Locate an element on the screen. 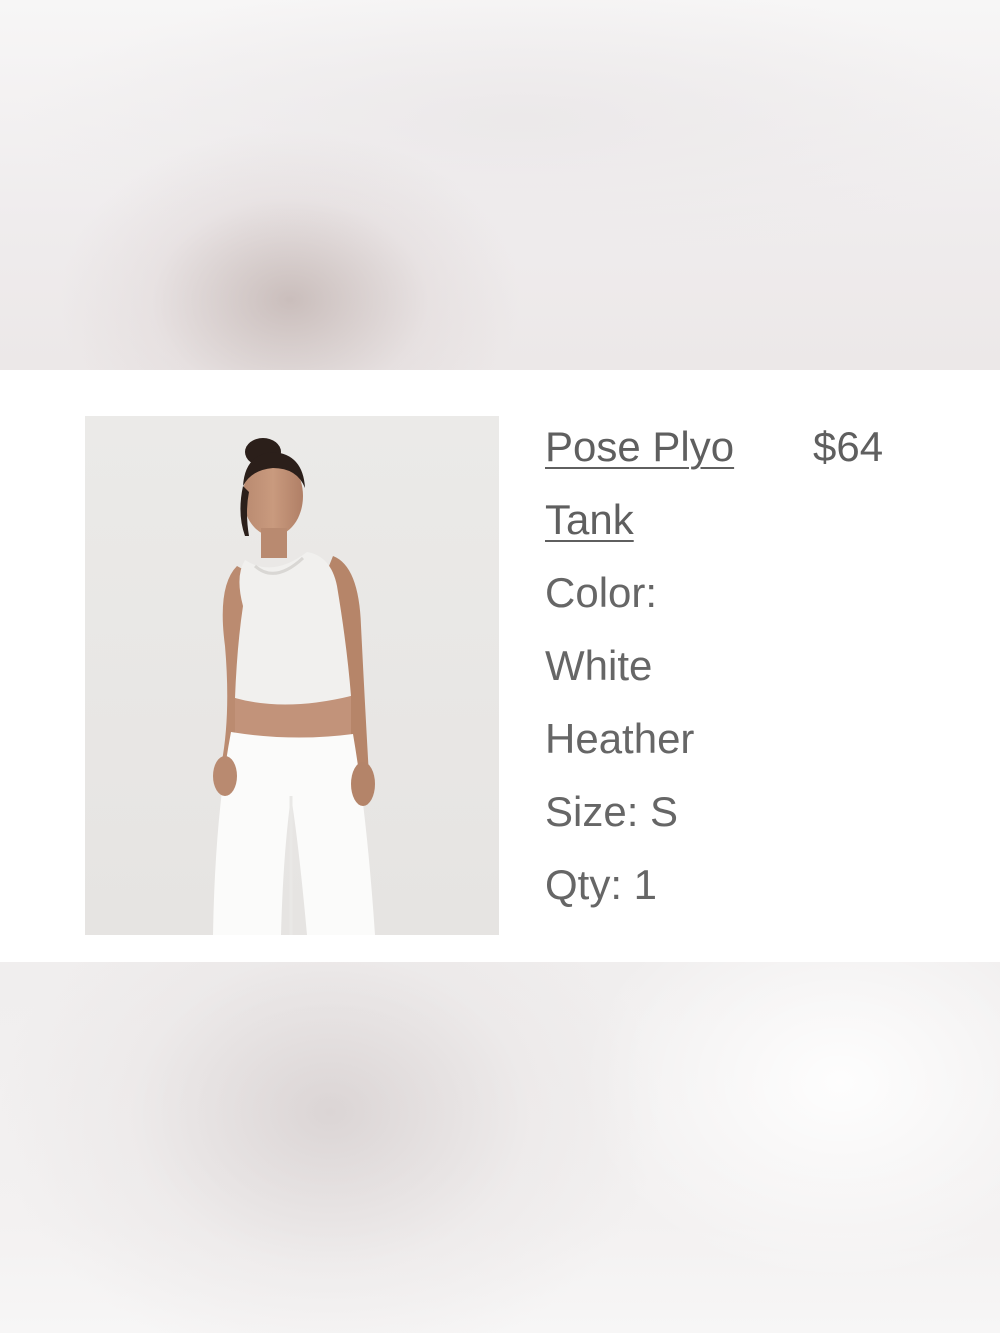 The width and height of the screenshot is (1000, 1333). product-price: $64 is located at coordinates (848, 446).